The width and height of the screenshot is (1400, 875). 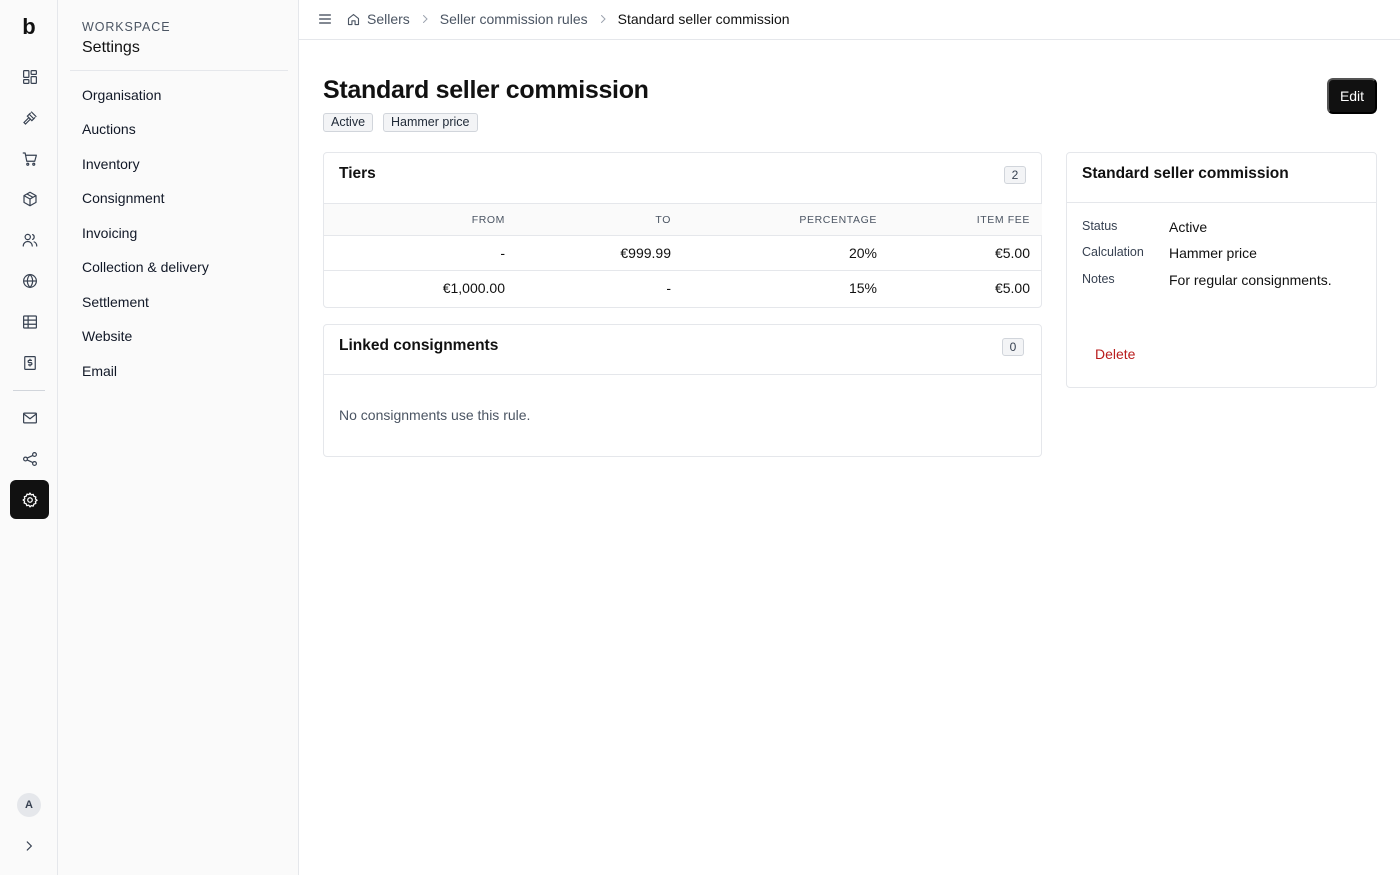 What do you see at coordinates (786, 253) in the screenshot?
I see `tier-percentage: 20%` at bounding box center [786, 253].